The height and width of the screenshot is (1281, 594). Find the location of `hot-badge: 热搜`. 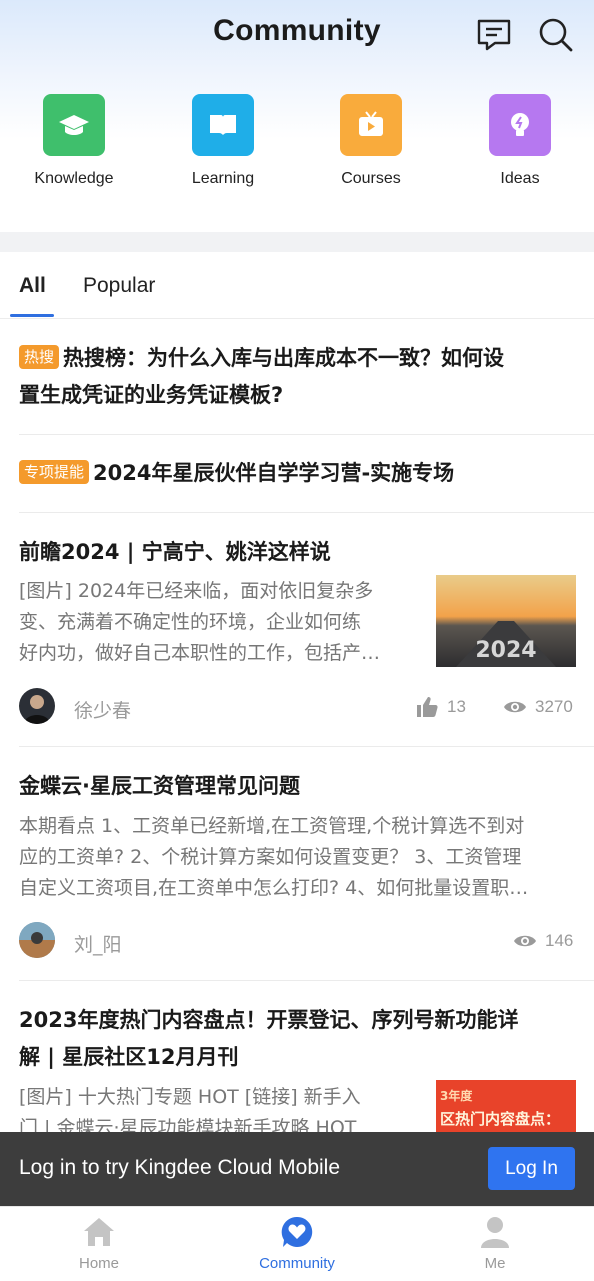

hot-badge: 热搜 is located at coordinates (39, 357).